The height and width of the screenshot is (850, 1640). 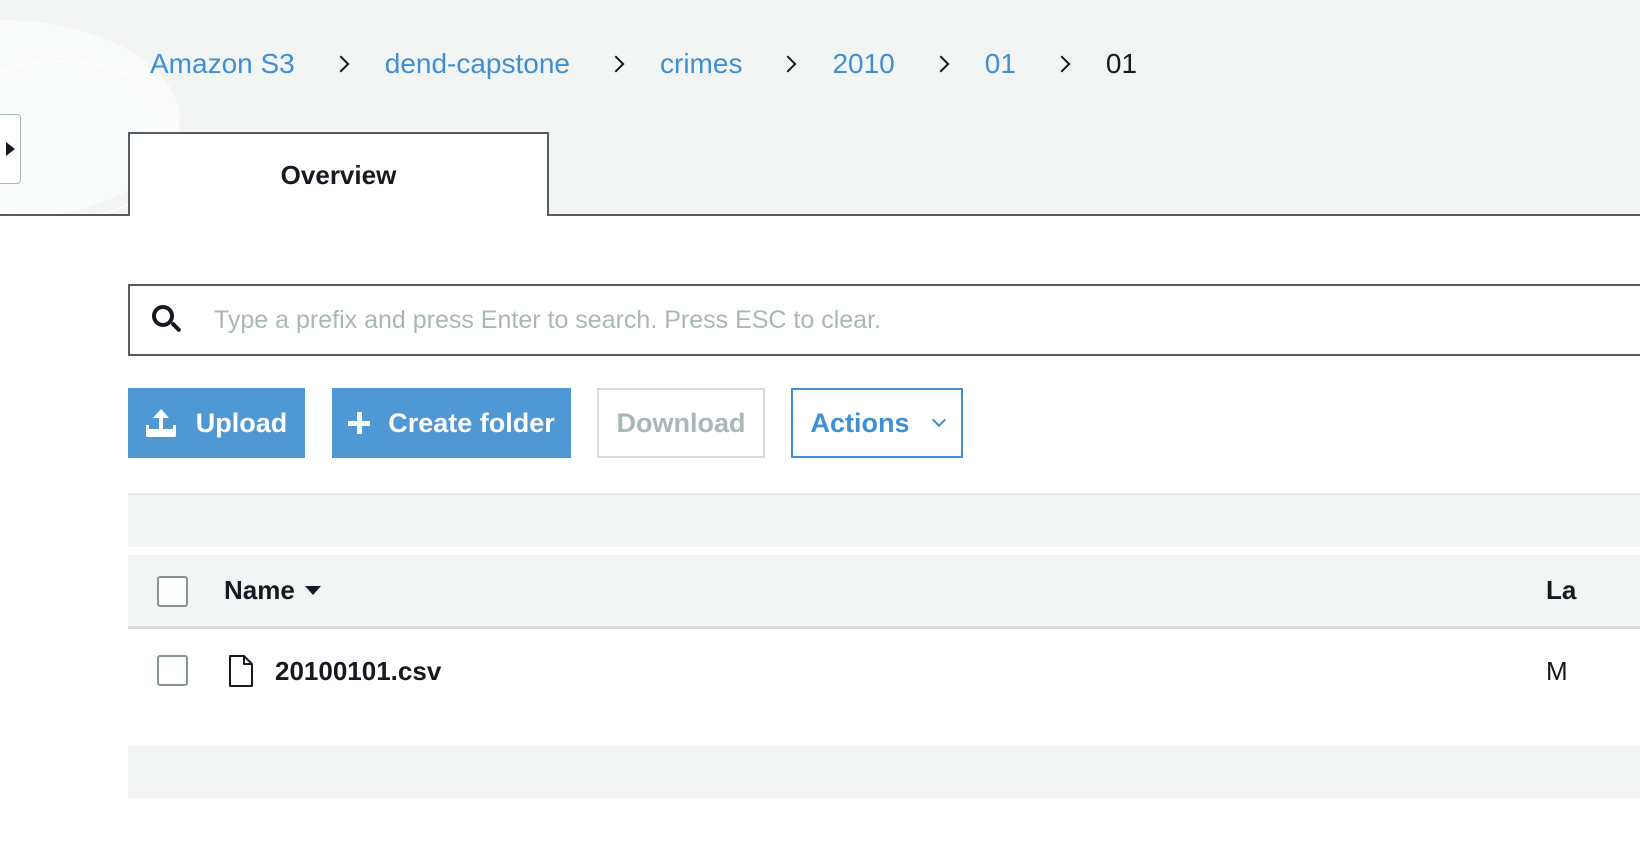 I want to click on actions-dropdown-button: Actions, so click(x=877, y=423).